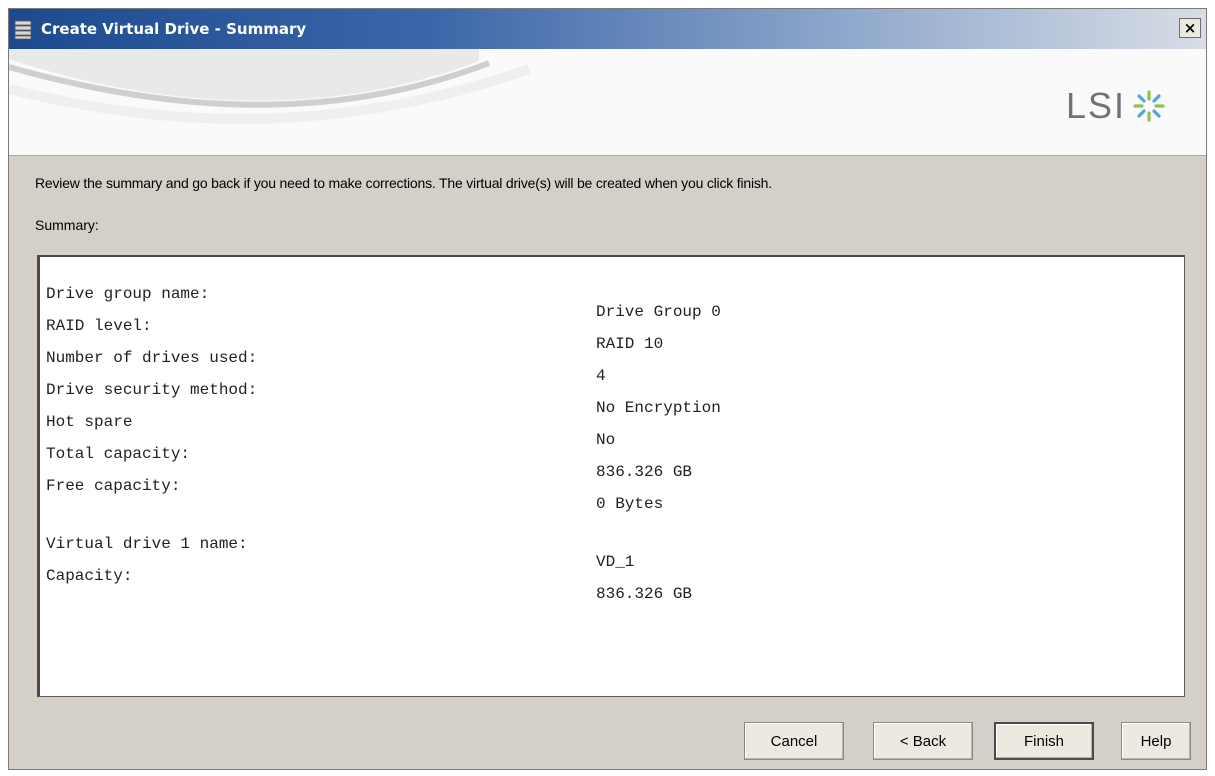  What do you see at coordinates (270, 86) in the screenshot?
I see `banner-swoosh-decoration` at bounding box center [270, 86].